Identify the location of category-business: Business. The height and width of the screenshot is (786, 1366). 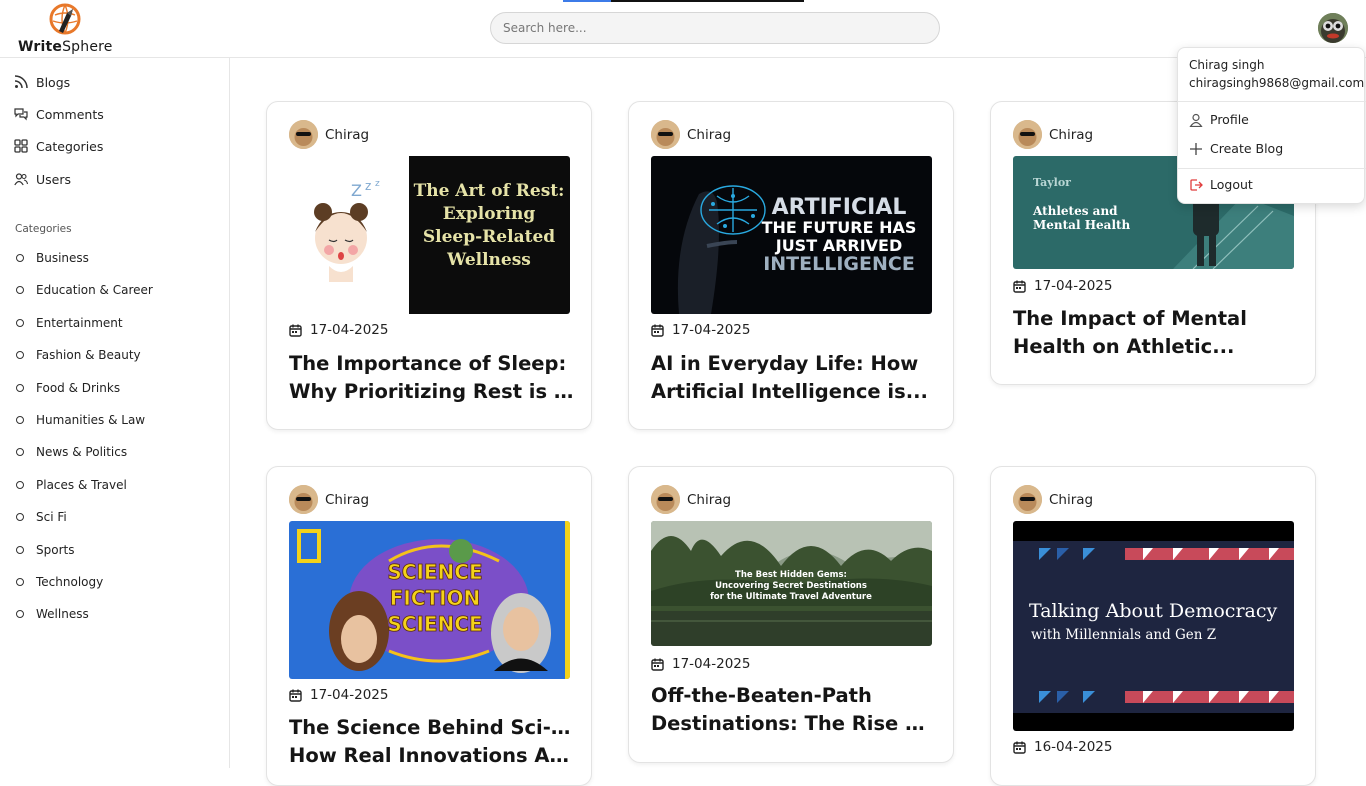
(52, 258).